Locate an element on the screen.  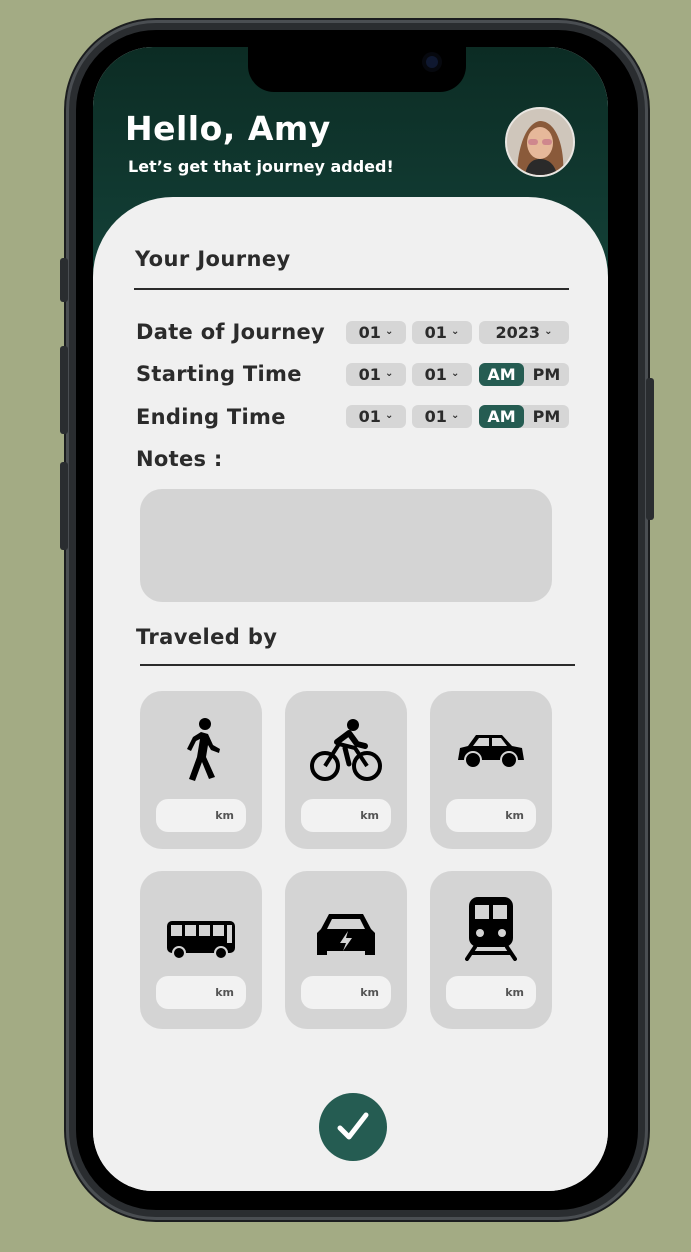
volume-up-button is located at coordinates (64, 390).